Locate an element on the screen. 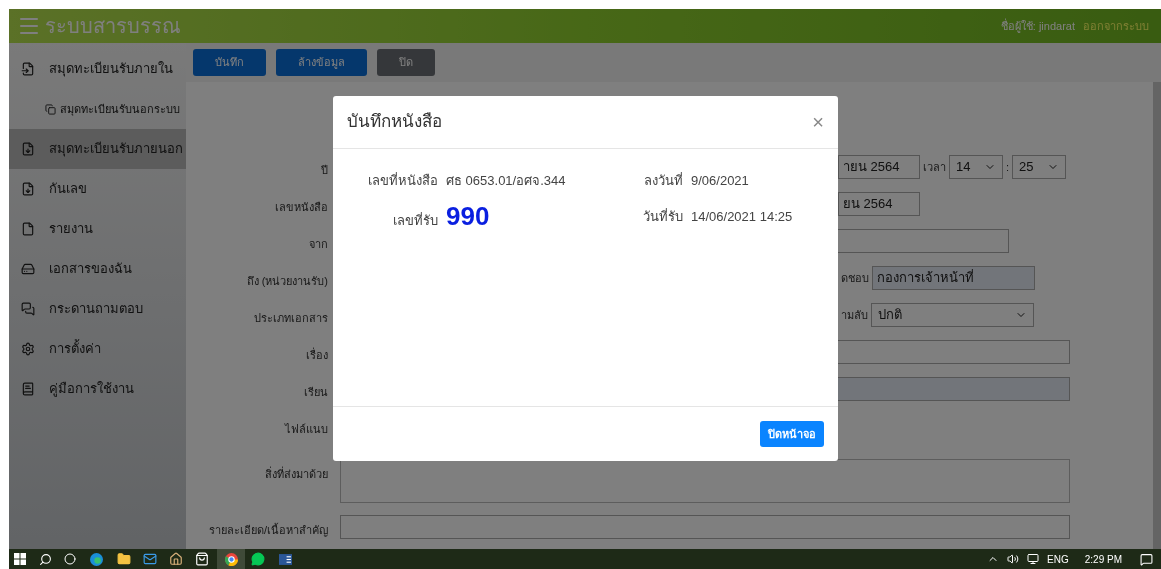 The width and height of the screenshot is (1161, 569). sidebar-item: การตั้งค่า is located at coordinates (97, 349).